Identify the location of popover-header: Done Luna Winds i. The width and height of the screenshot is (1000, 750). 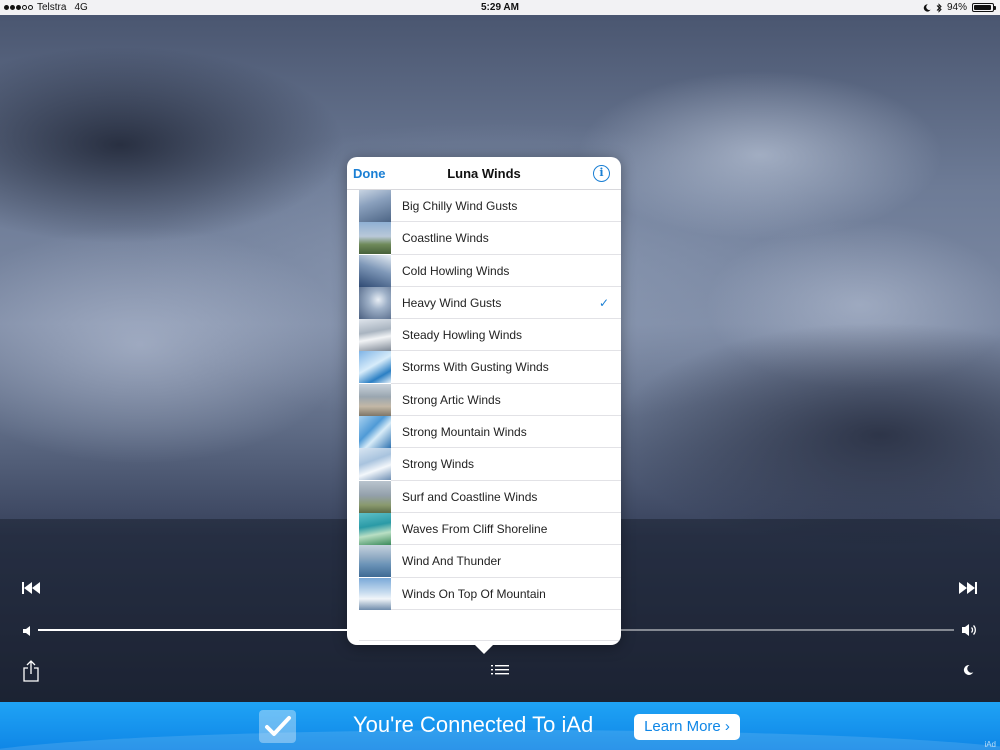
(484, 173).